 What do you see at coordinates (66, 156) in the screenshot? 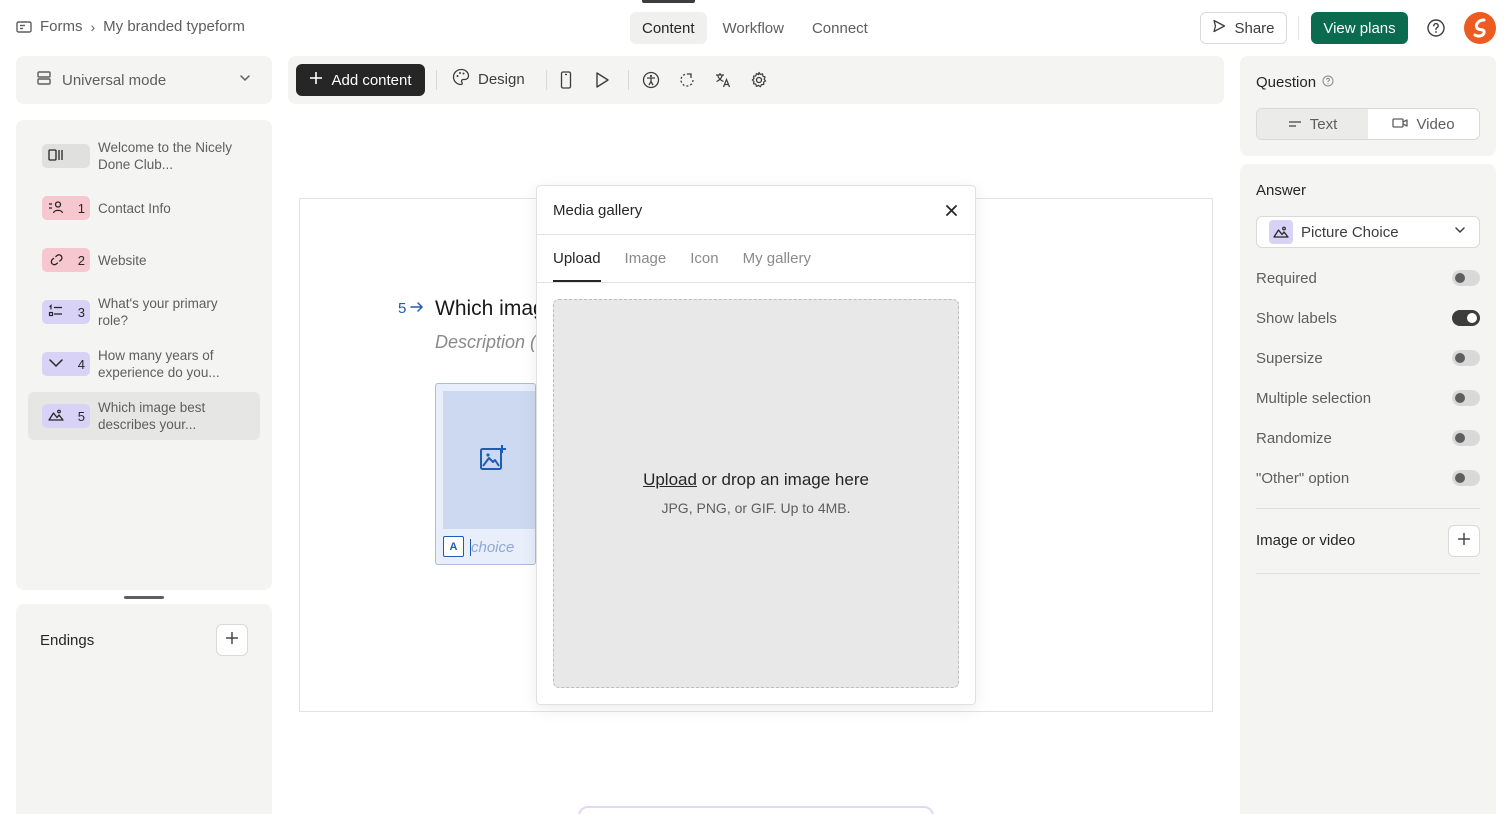
I see `welcome-badge` at bounding box center [66, 156].